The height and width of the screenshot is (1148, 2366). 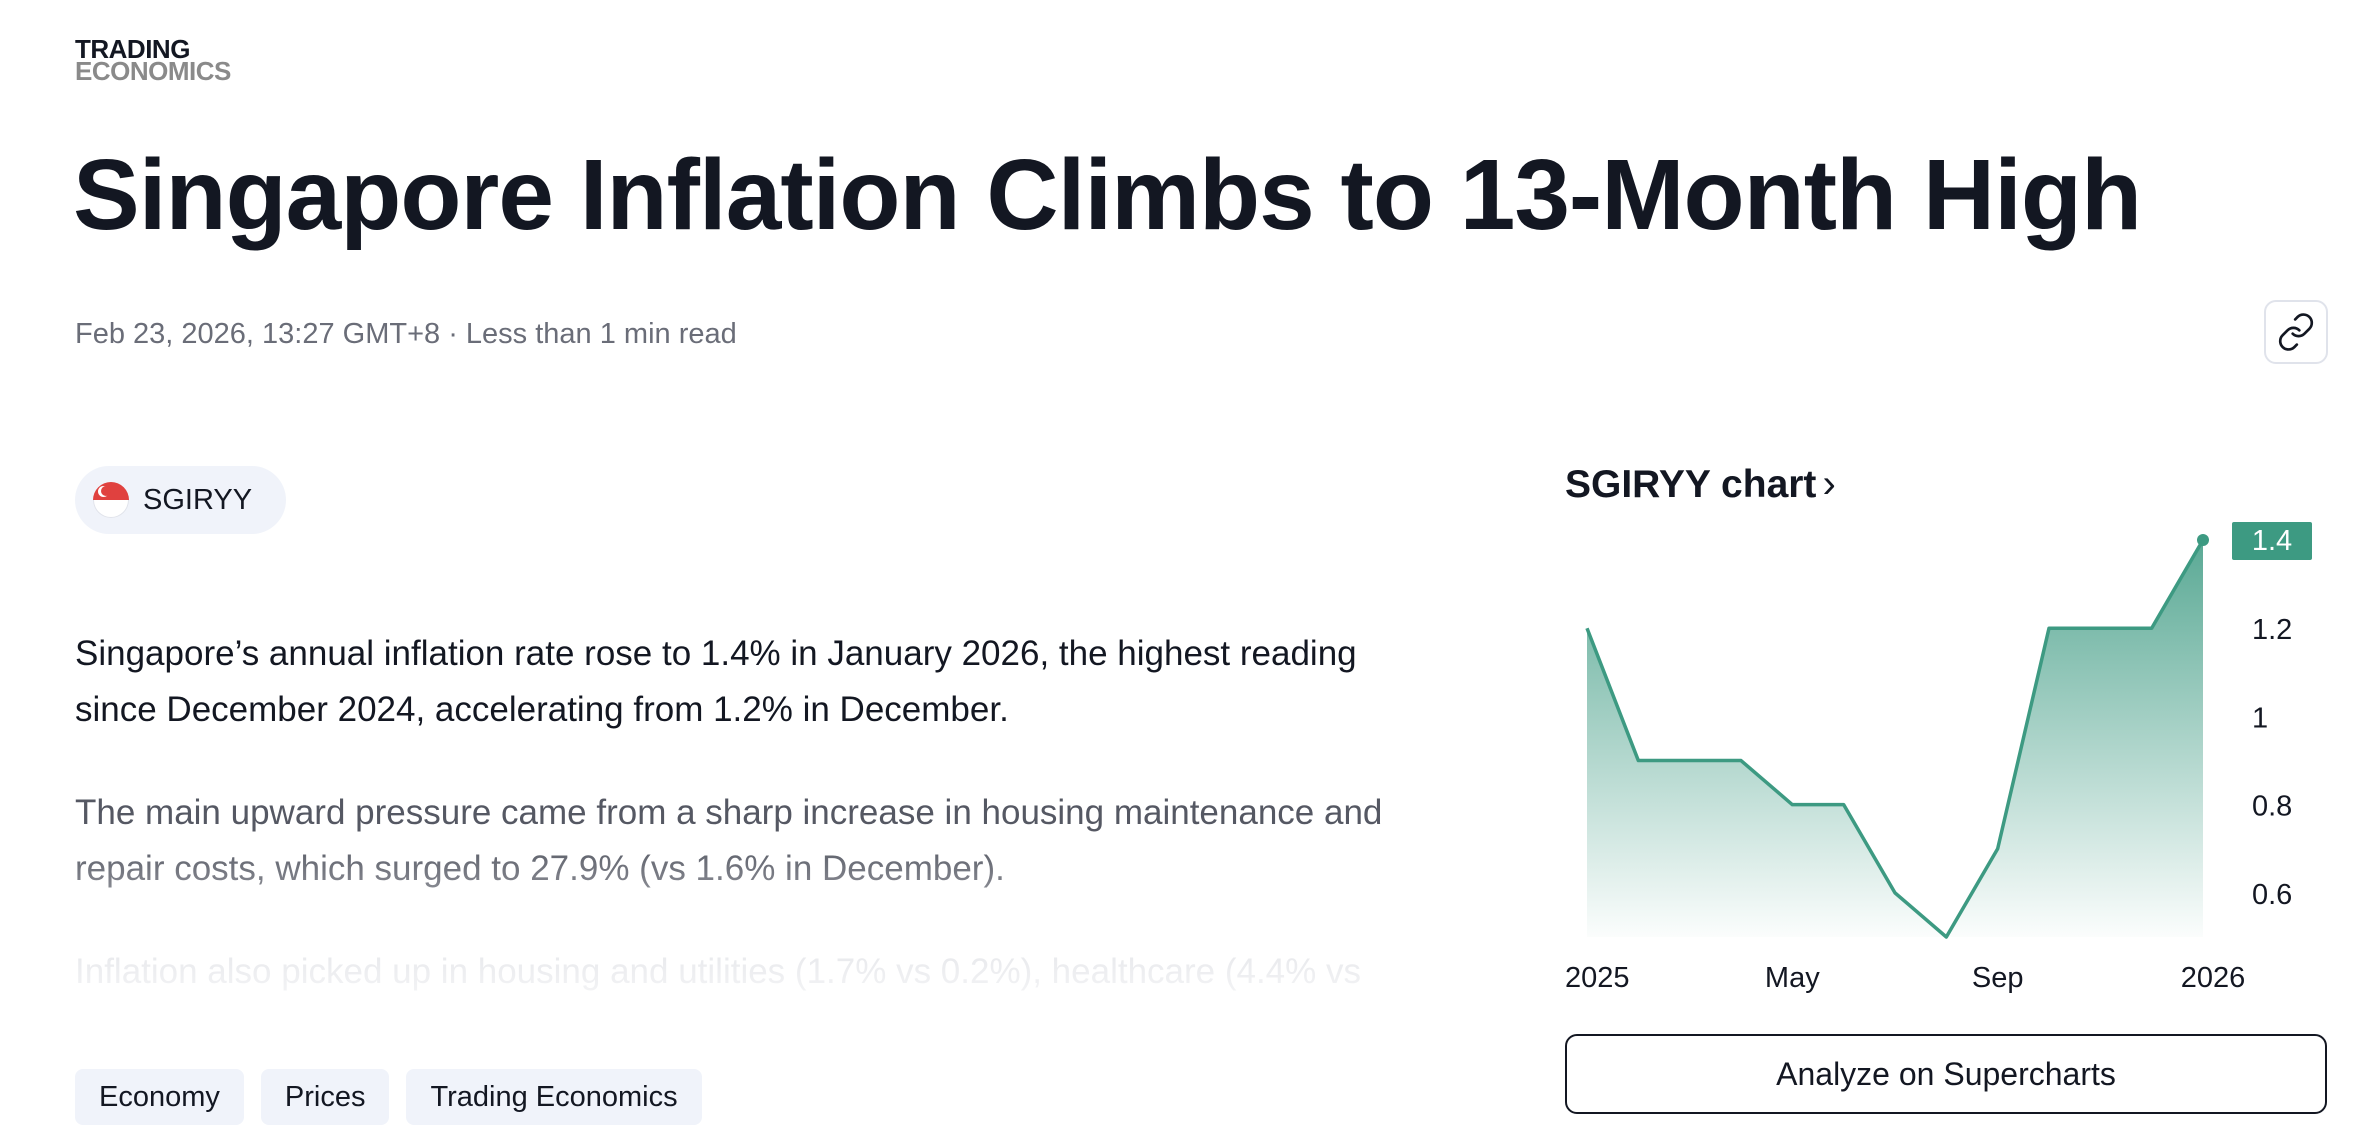 I want to click on sgiryy-area-chart: 0.6 0.8 1 1.2 1.4 2025 May Sep 2026, so click(x=1935, y=760).